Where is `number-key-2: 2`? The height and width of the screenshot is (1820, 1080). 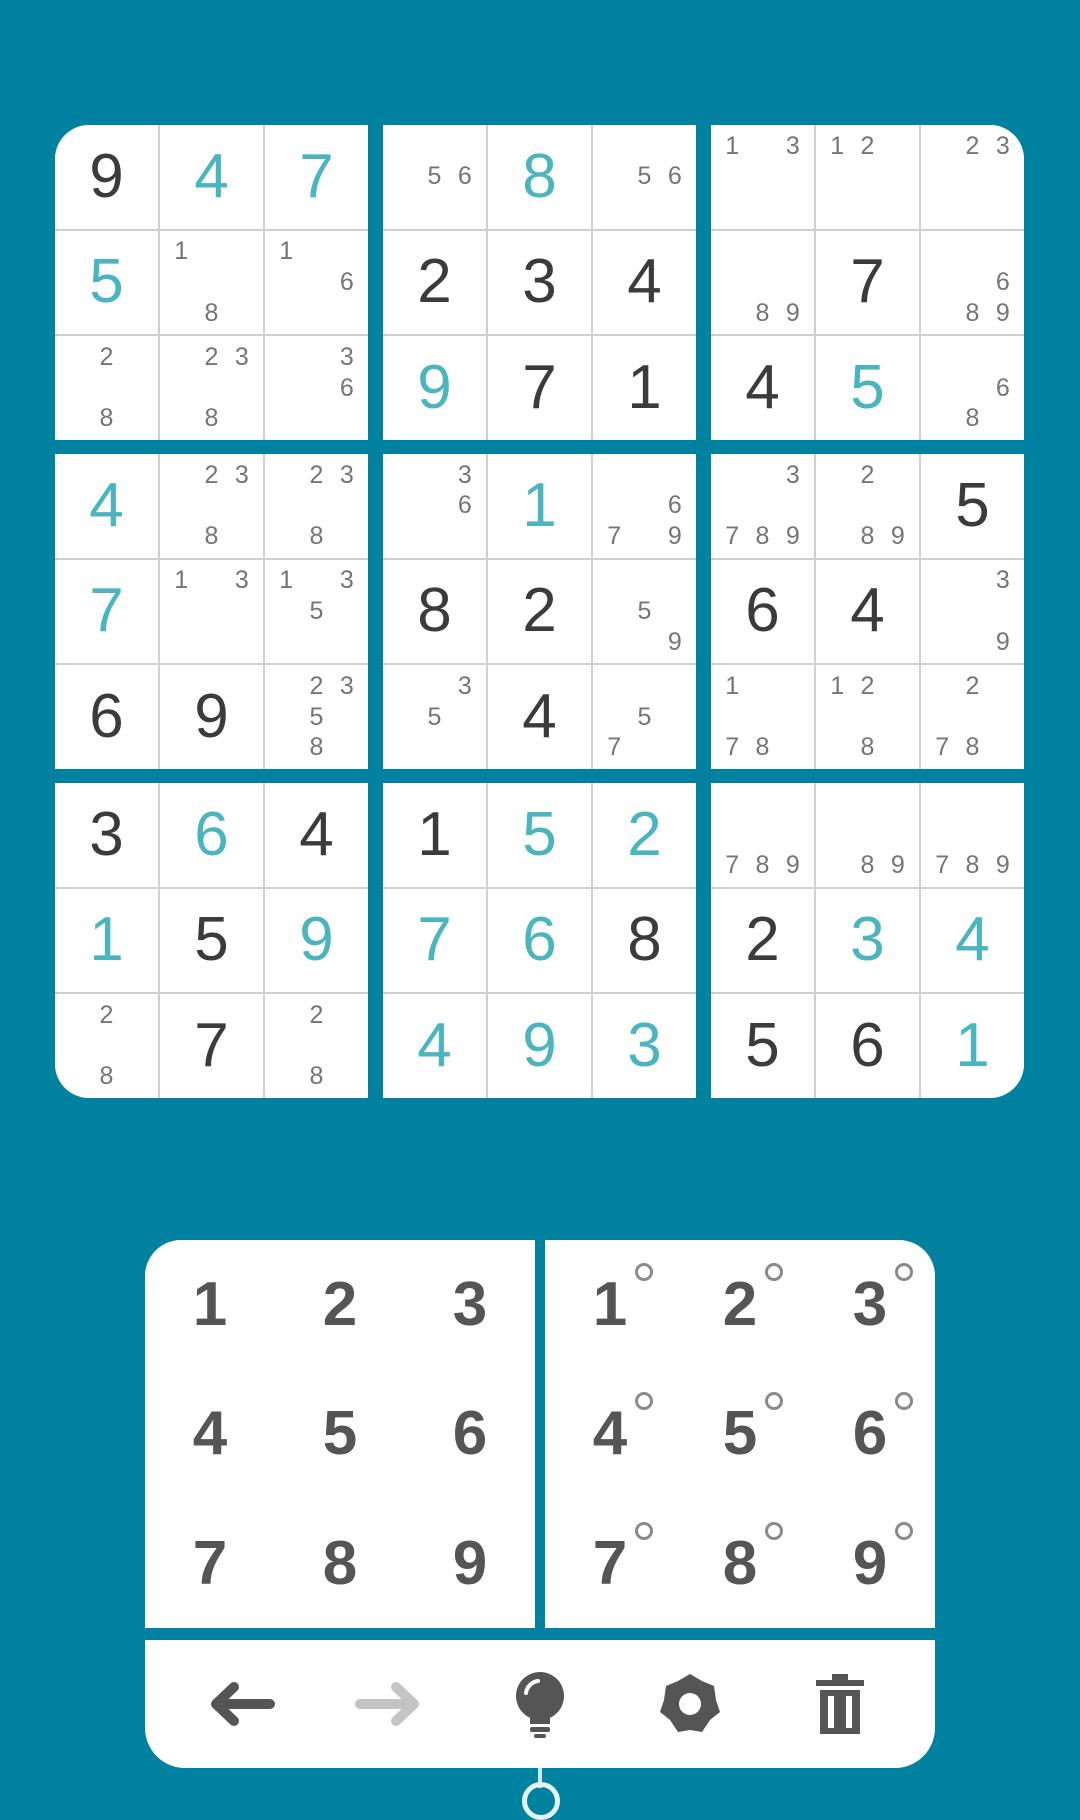 number-key-2: 2 is located at coordinates (340, 1304).